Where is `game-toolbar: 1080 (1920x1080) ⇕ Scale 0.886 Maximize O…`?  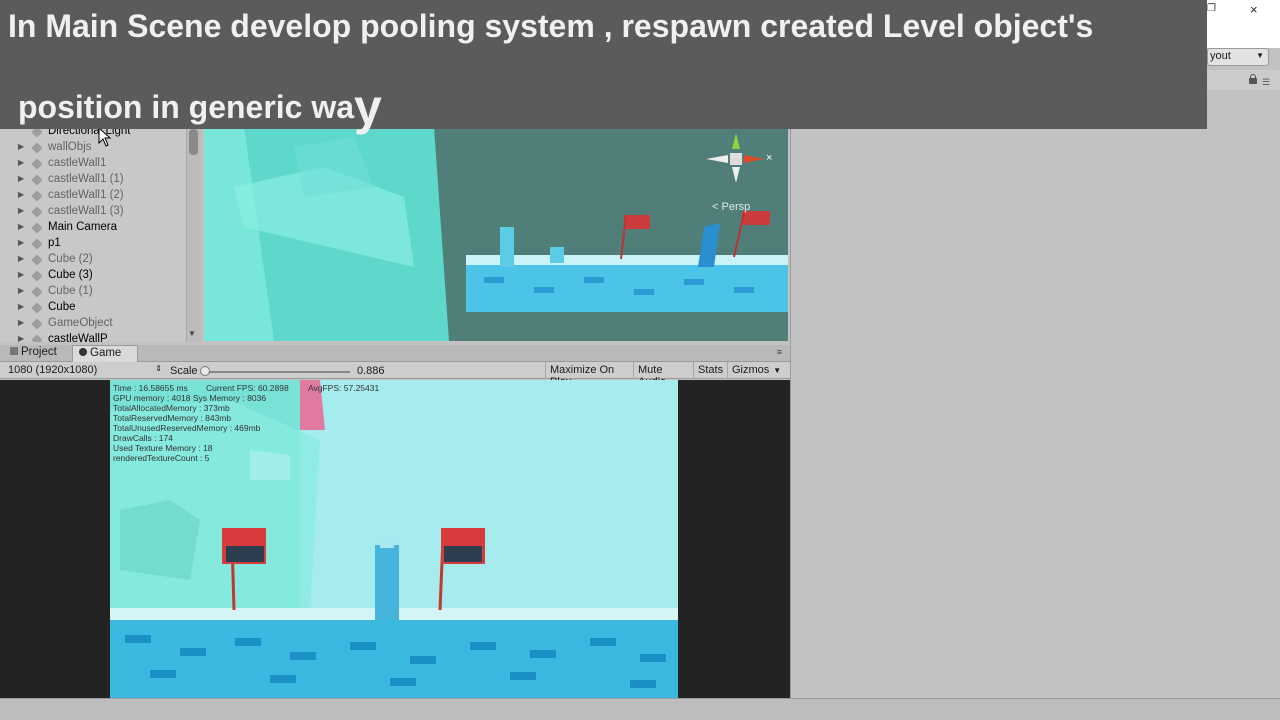 game-toolbar: 1080 (1920x1080) ⇕ Scale 0.886 Maximize O… is located at coordinates (395, 375).